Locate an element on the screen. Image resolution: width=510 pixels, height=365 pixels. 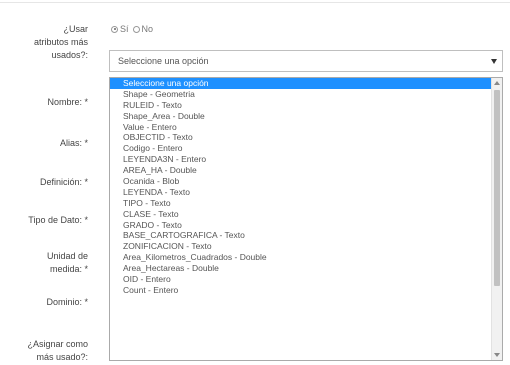
dropdown-option: Count - Entero is located at coordinates (300, 290).